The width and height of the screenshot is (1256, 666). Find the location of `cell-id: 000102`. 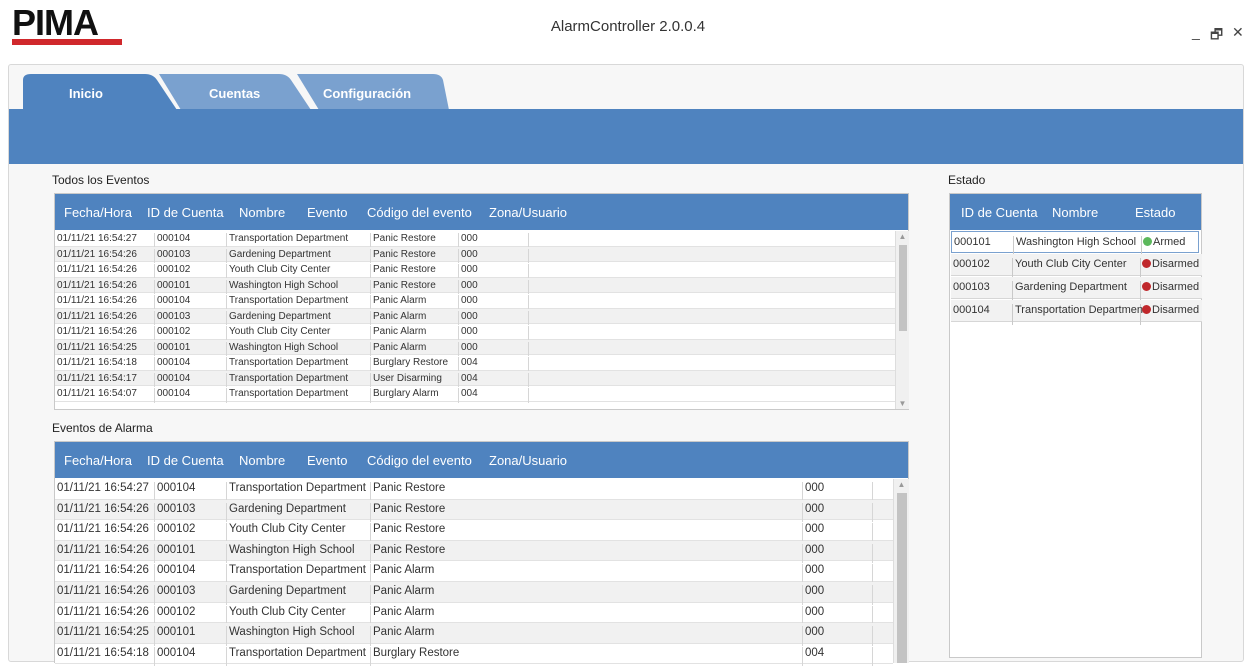

cell-id: 000102 is located at coordinates (983, 268).